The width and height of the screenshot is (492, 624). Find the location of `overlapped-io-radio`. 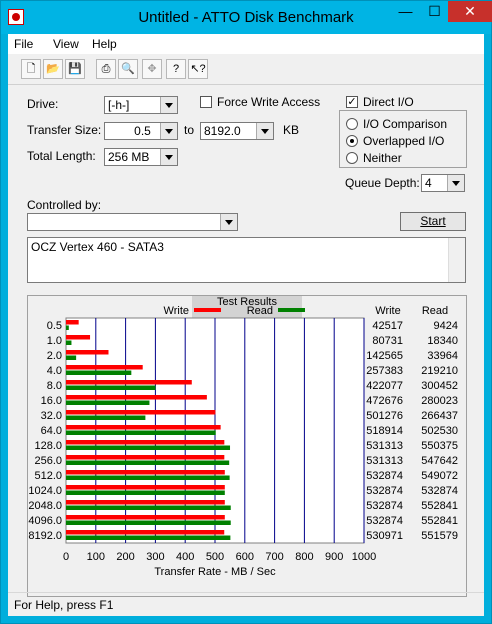

overlapped-io-radio is located at coordinates (352, 141).